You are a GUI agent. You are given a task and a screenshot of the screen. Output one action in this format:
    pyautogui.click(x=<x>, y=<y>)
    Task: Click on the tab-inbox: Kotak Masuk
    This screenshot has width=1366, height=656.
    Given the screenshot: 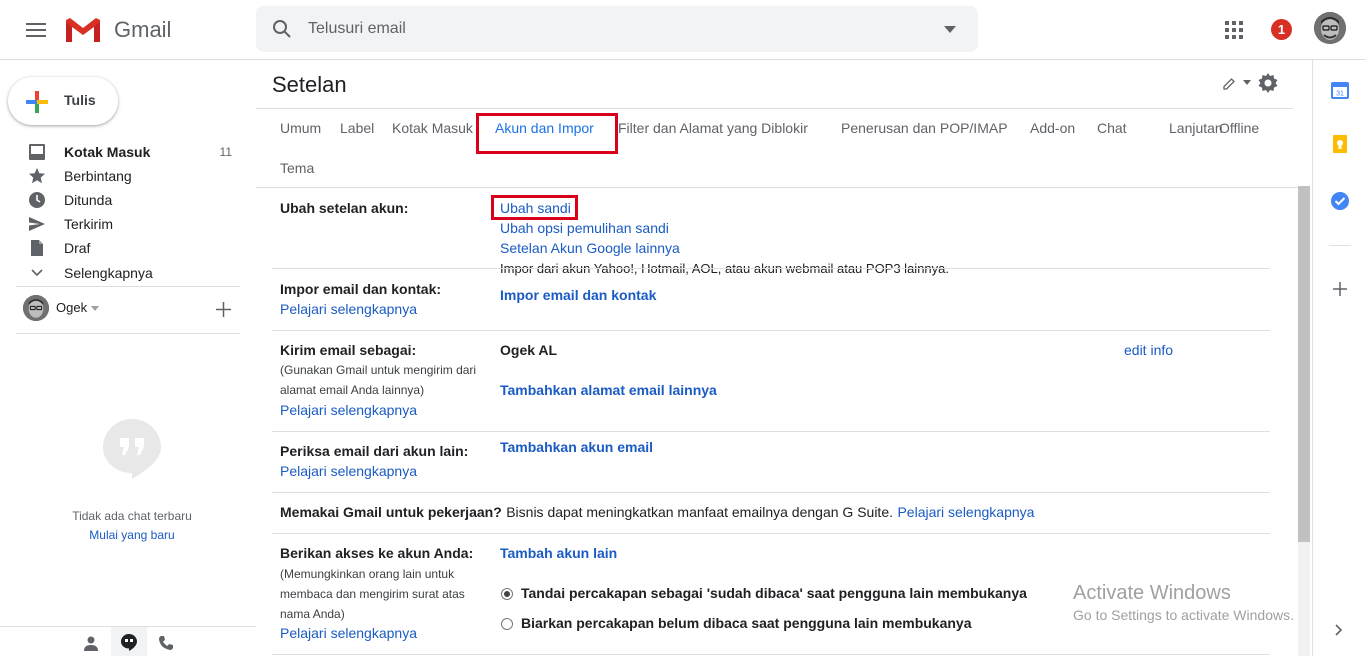 What is the action you would take?
    pyautogui.click(x=434, y=128)
    